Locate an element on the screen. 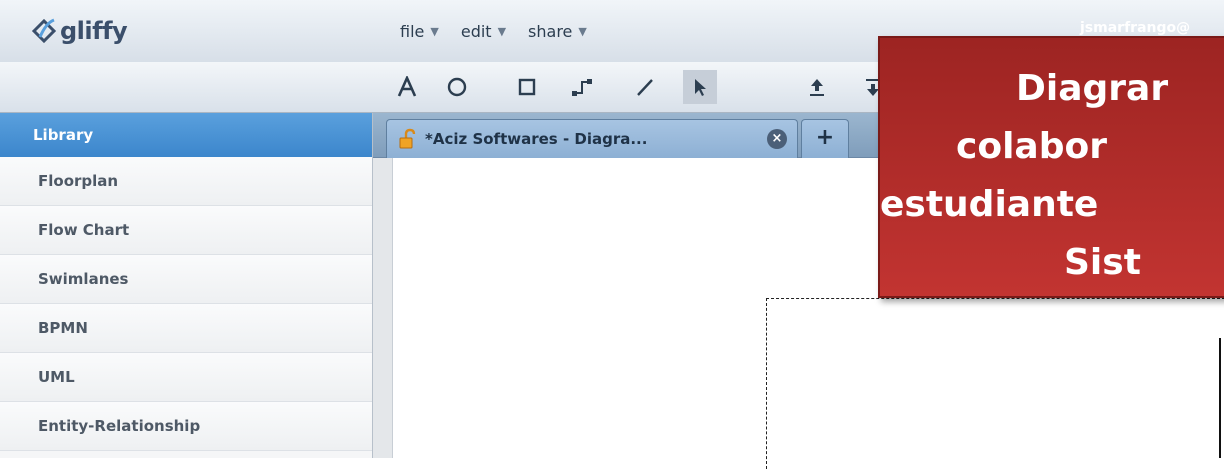 Image resolution: width=1224 pixels, height=469 pixels. shape-edge is located at coordinates (1220, 398).